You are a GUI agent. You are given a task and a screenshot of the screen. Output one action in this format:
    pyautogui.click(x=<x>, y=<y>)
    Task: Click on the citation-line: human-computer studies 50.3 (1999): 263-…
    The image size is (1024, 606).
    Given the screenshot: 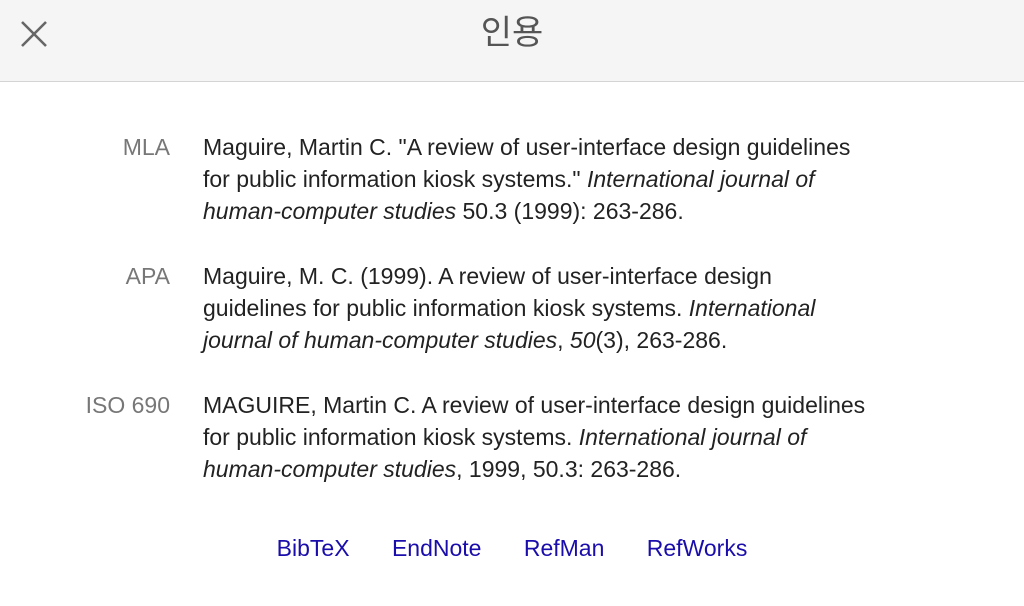 What is the action you would take?
    pyautogui.click(x=588, y=211)
    